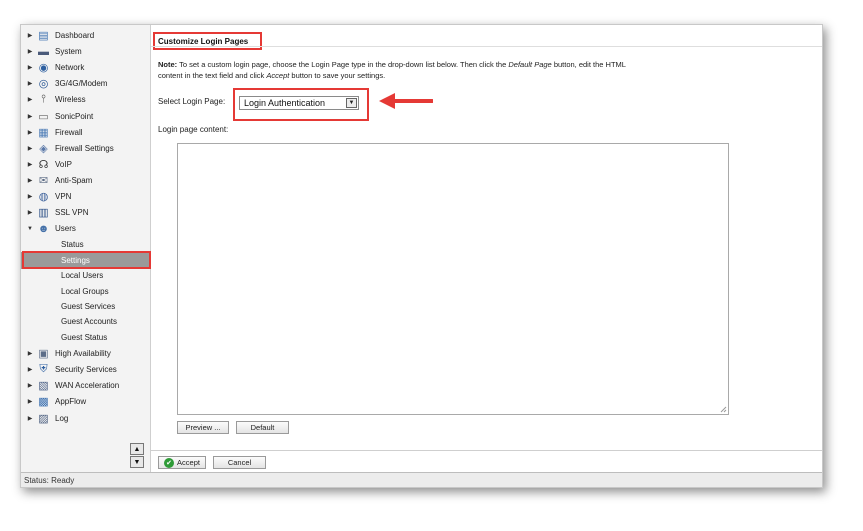 The width and height of the screenshot is (863, 531). What do you see at coordinates (63, 196) in the screenshot?
I see `sidebar-item-label: VPN` at bounding box center [63, 196].